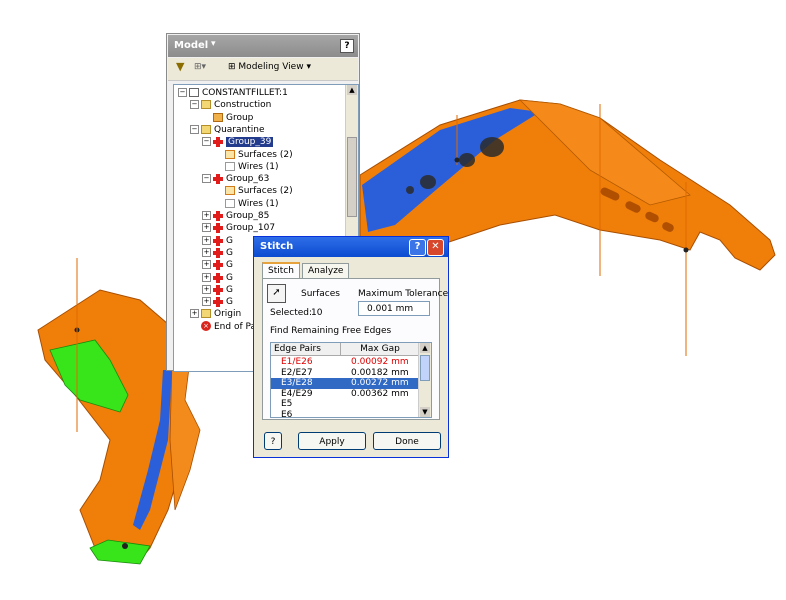  Describe the element at coordinates (345, 383) in the screenshot. I see `list-item: E3/E28 0.00272 mm` at that location.